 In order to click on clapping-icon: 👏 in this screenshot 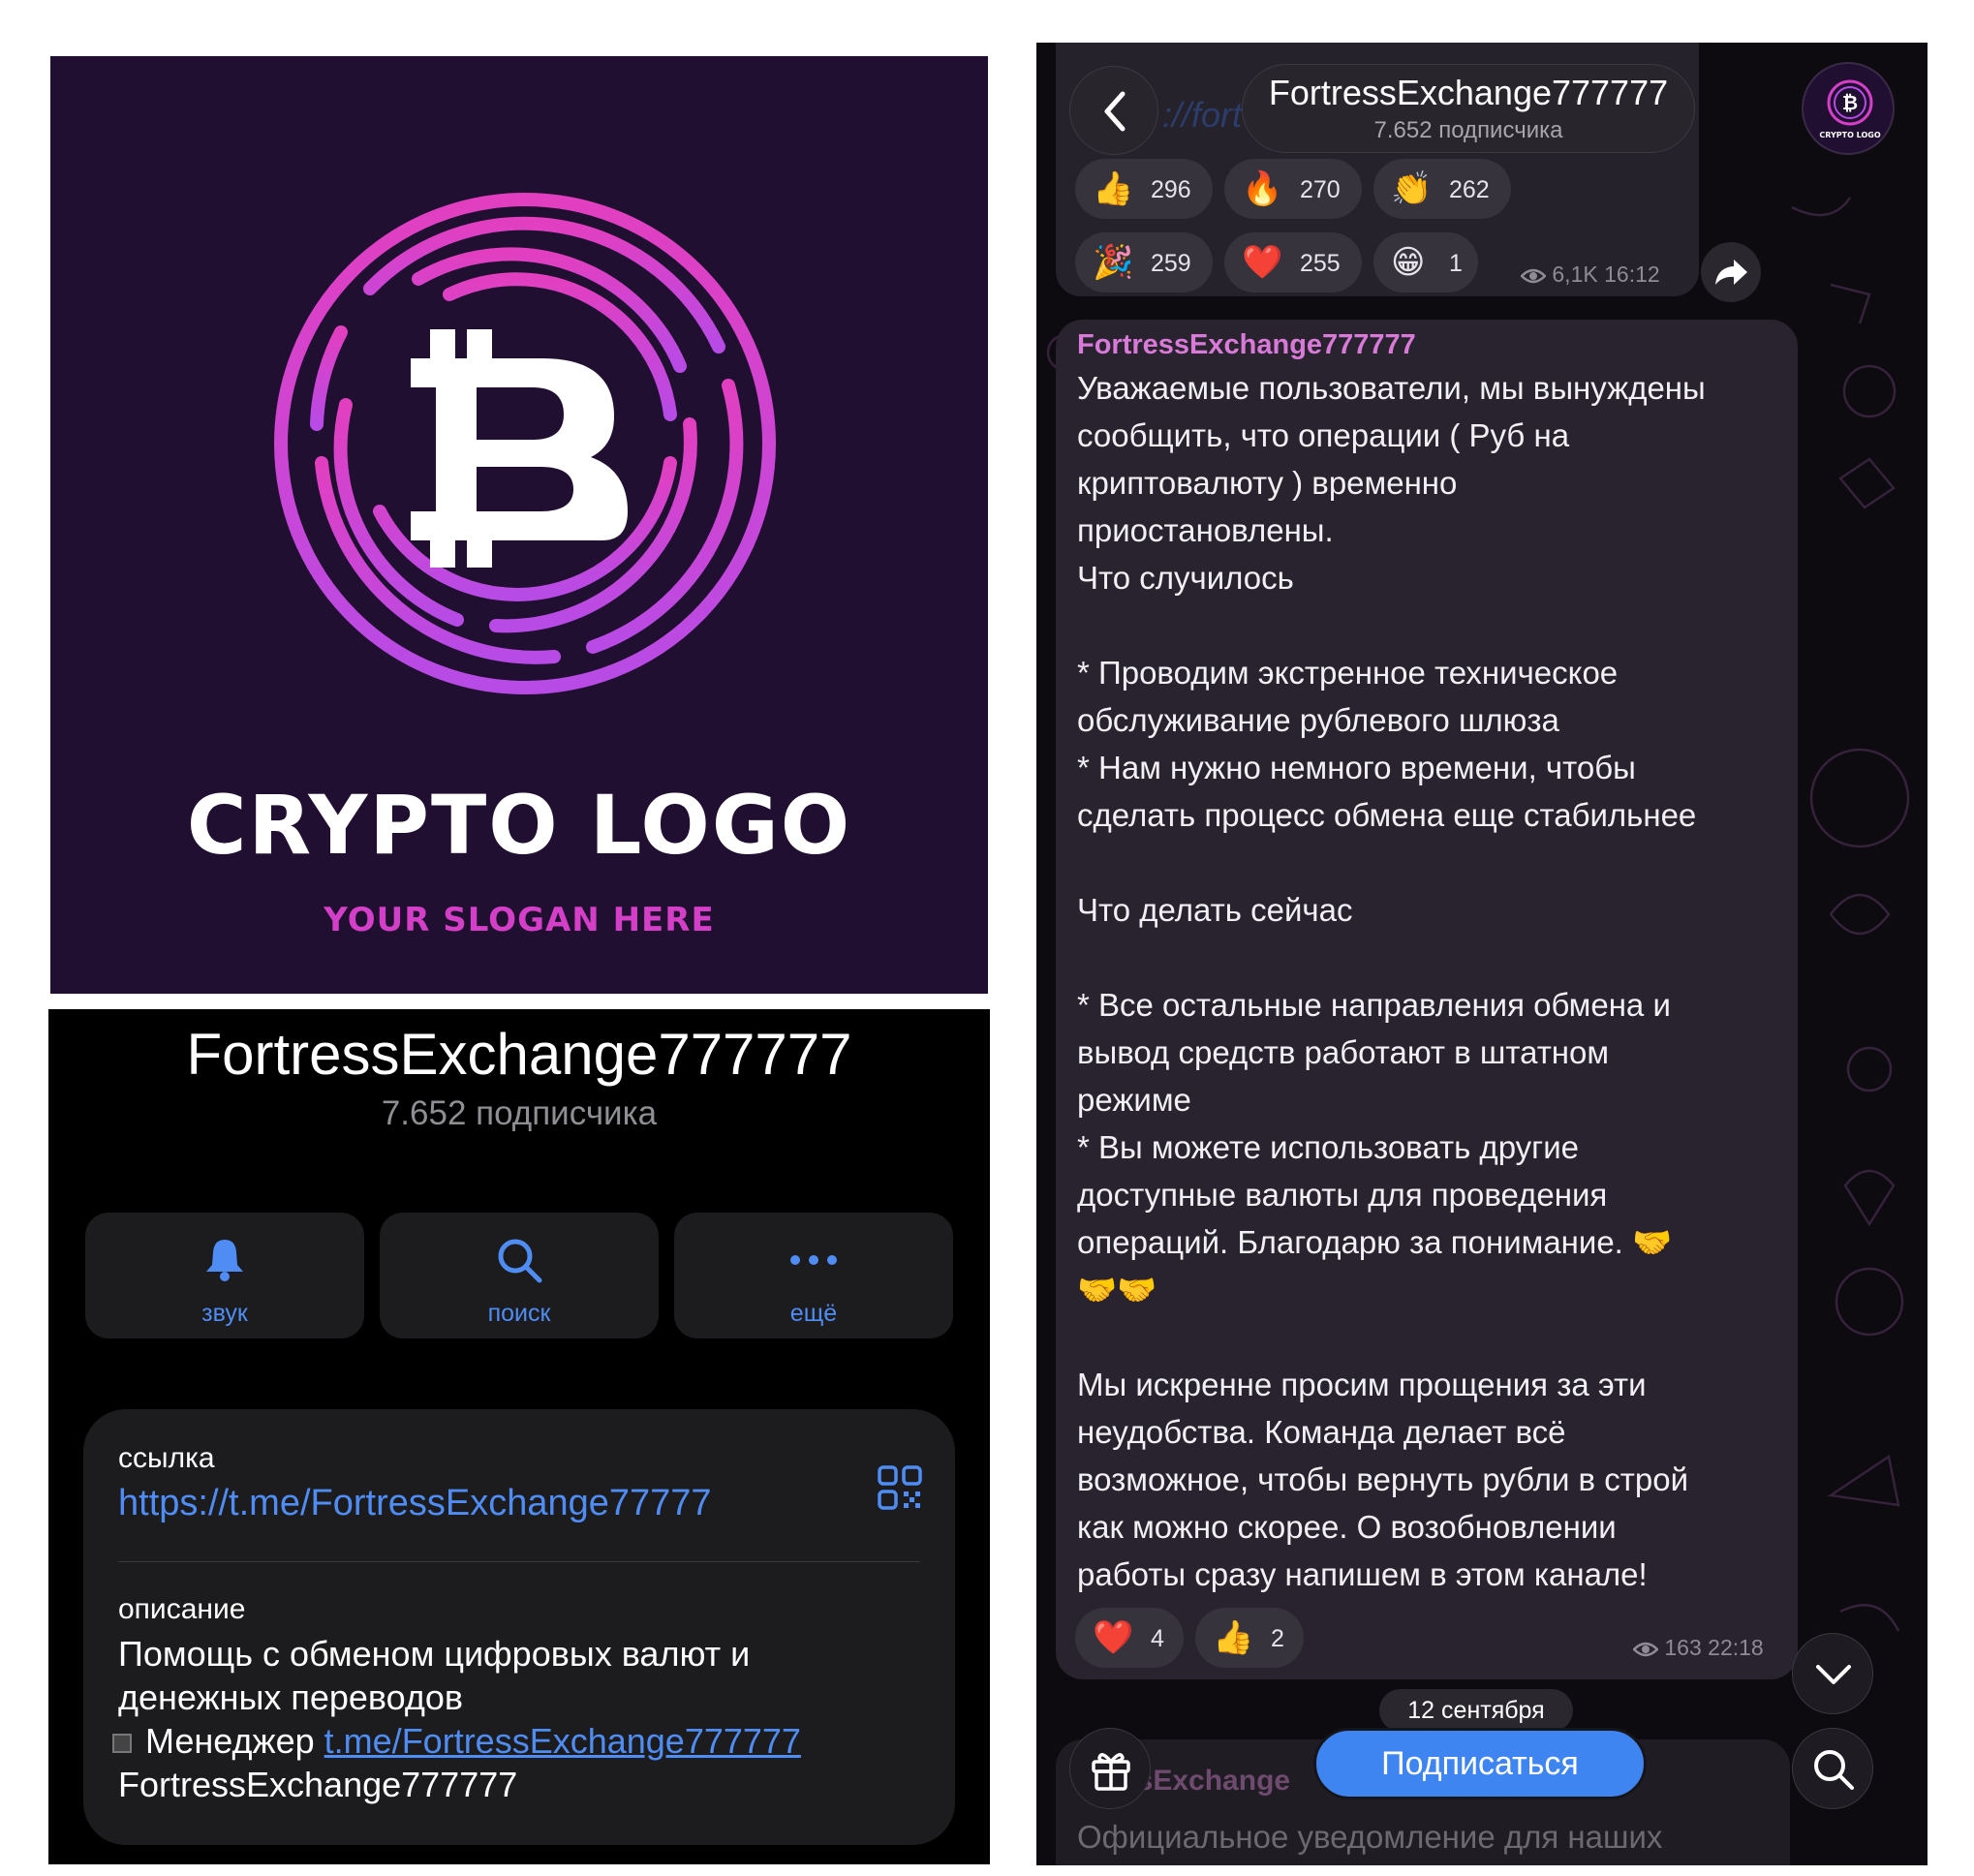, I will do `click(1412, 188)`.